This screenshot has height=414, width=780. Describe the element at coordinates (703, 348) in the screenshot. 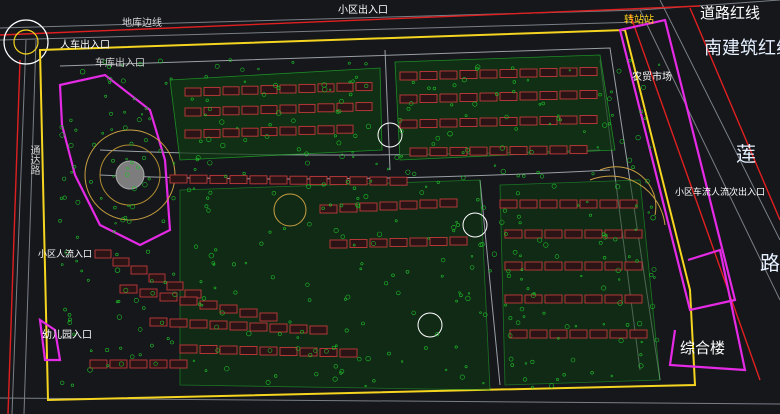

I see `label-complex-building: 综合楼` at that location.